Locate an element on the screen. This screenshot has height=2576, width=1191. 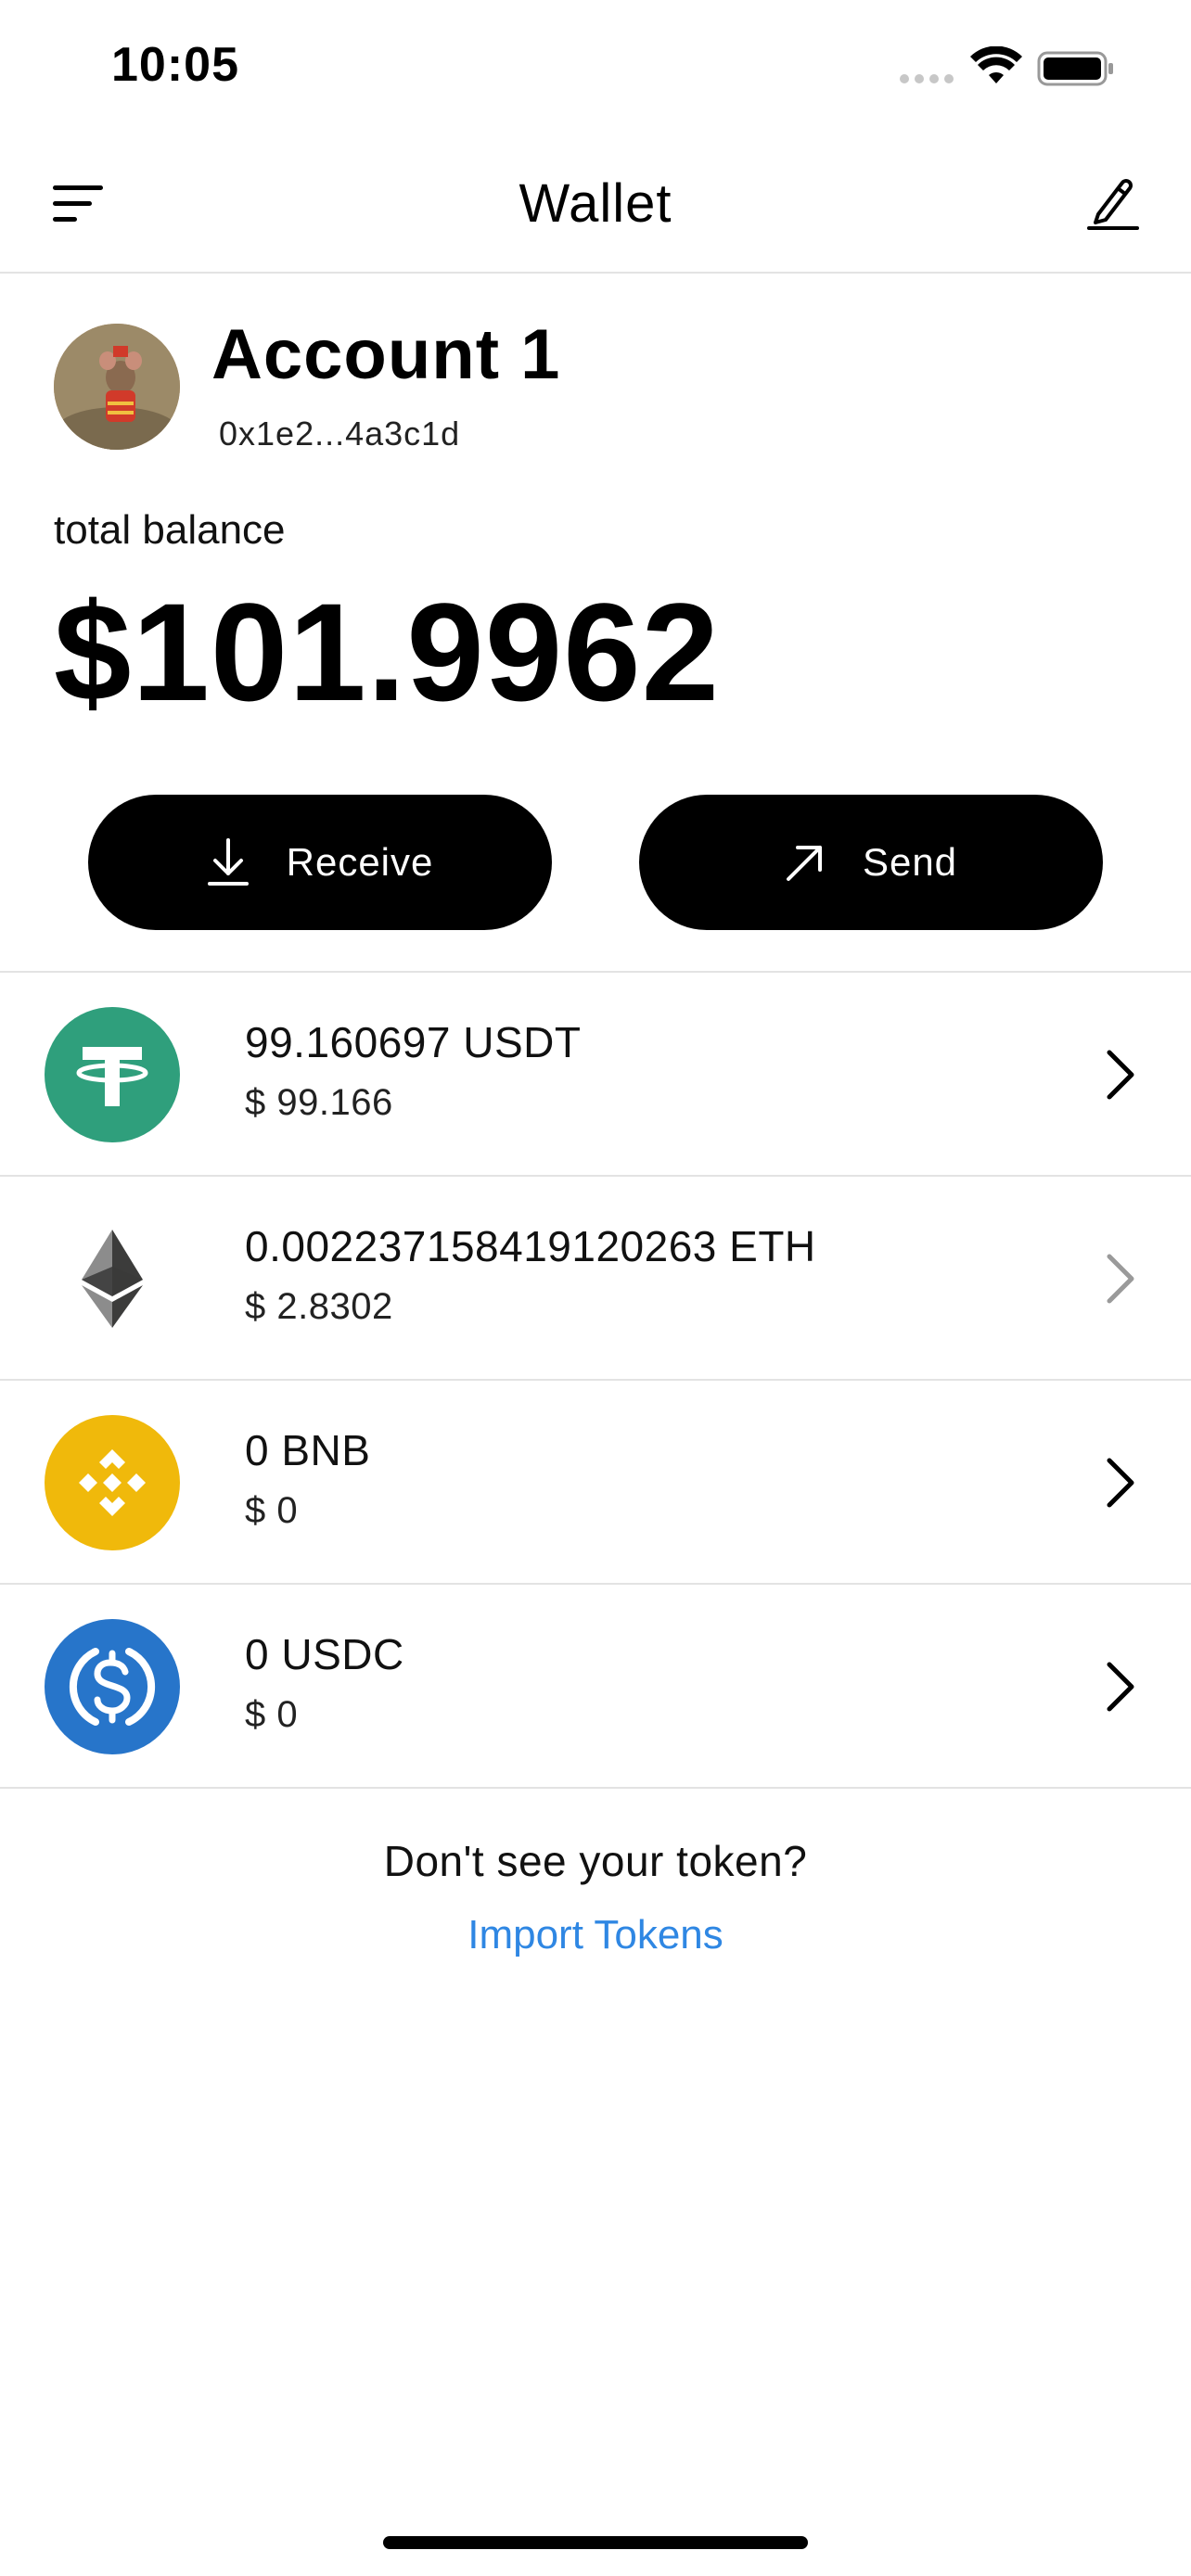
nav-header: Wallet is located at coordinates (595, 204).